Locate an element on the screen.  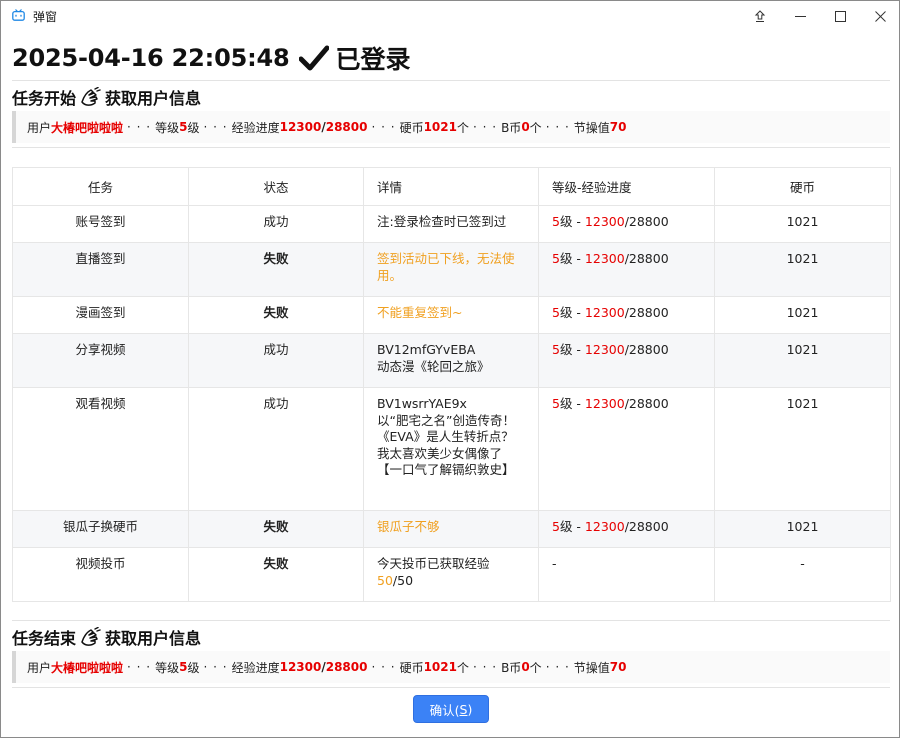
task-name-cell: 银瓜子换硬币 is located at coordinates (100, 529).